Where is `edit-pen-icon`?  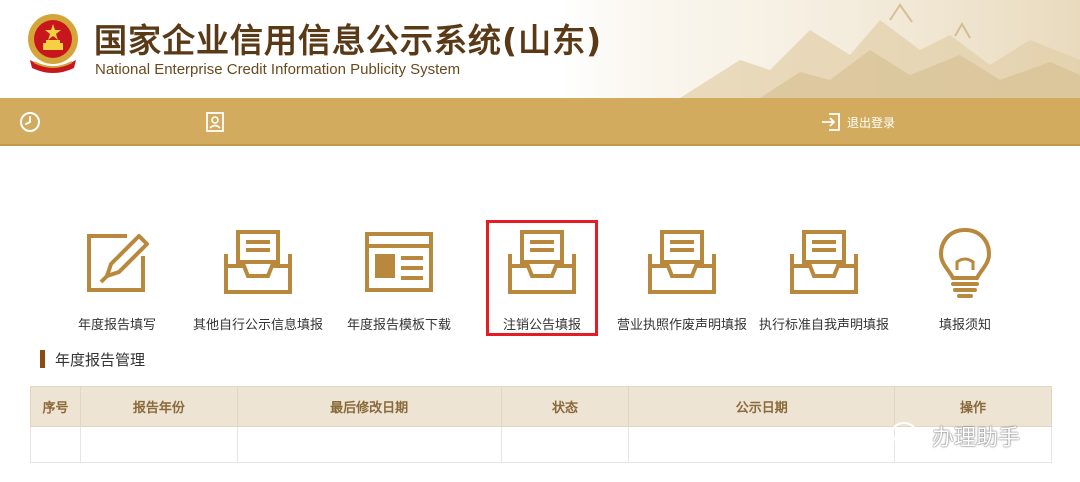
edit-pen-icon is located at coordinates (118, 263).